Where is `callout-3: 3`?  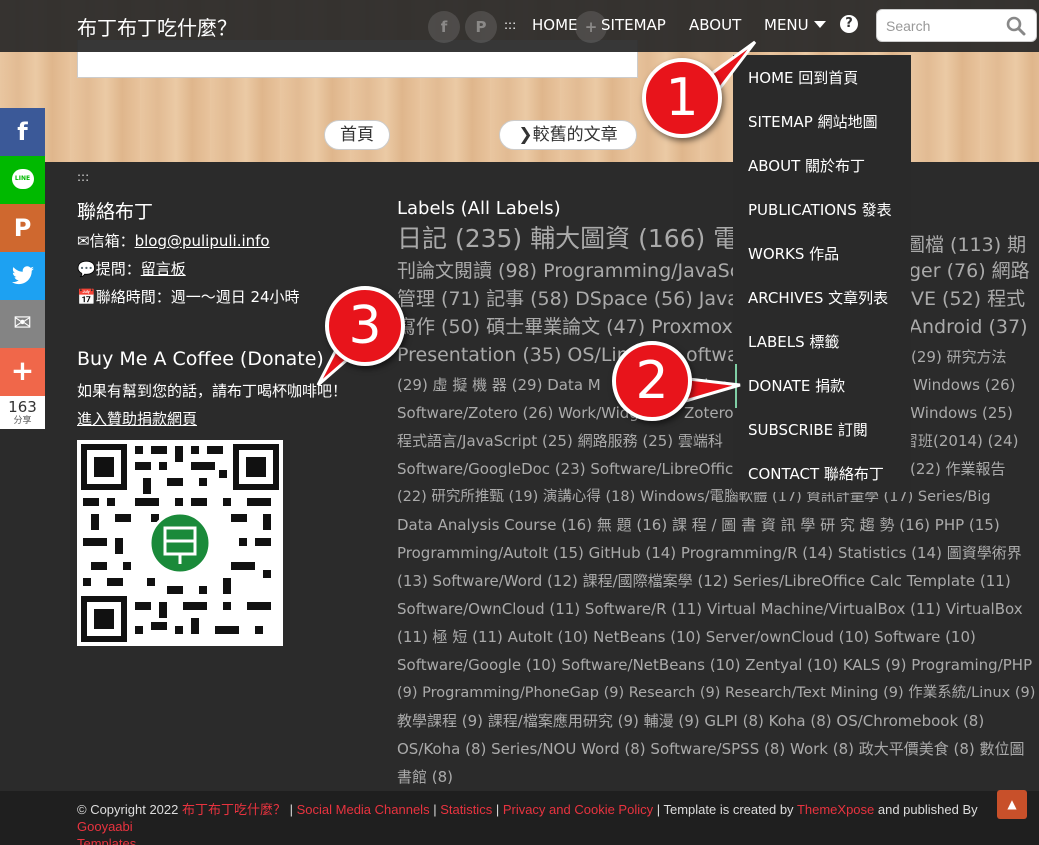 callout-3: 3 is located at coordinates (365, 326).